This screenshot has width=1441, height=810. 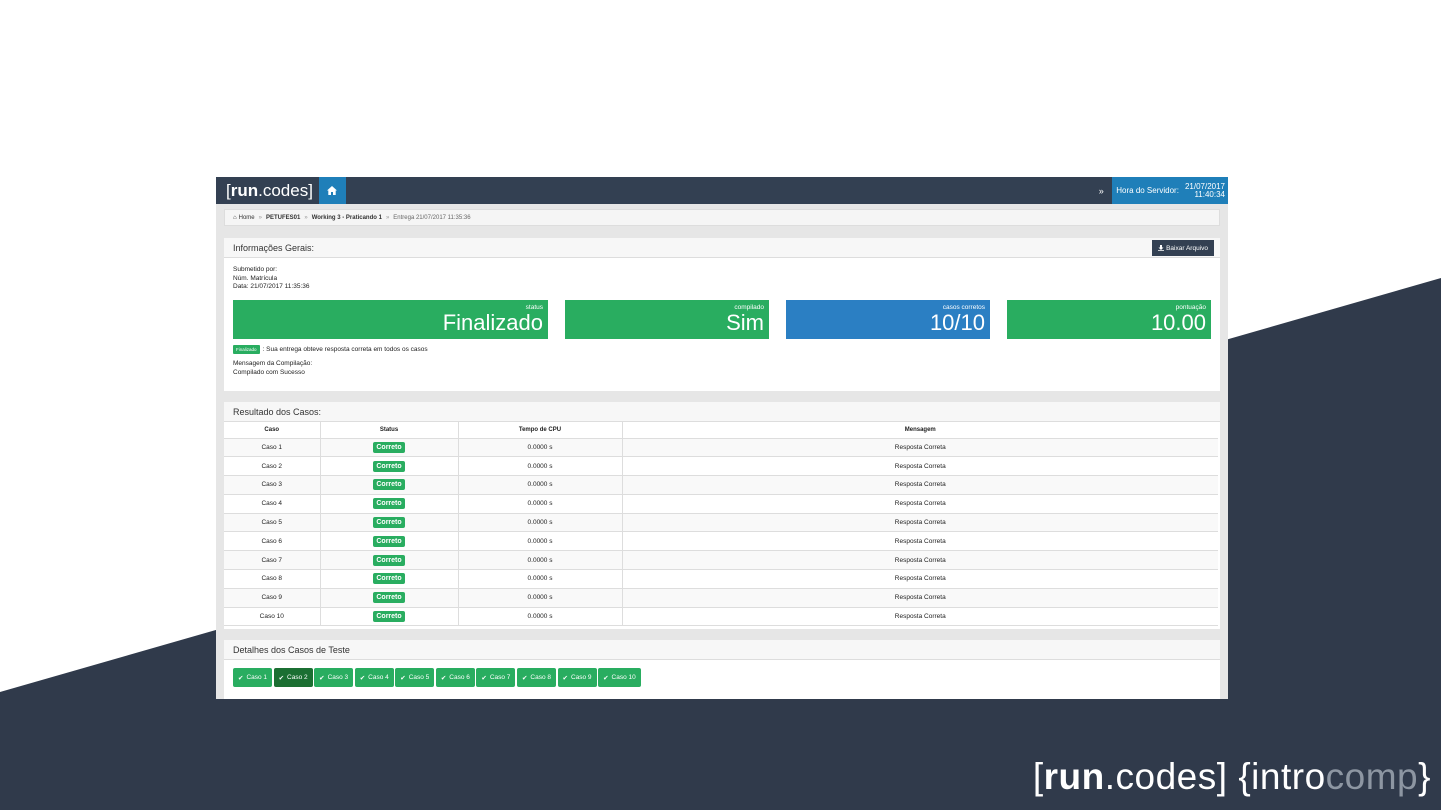 I want to click on stat-status: status Finalizado, so click(x=390, y=319).